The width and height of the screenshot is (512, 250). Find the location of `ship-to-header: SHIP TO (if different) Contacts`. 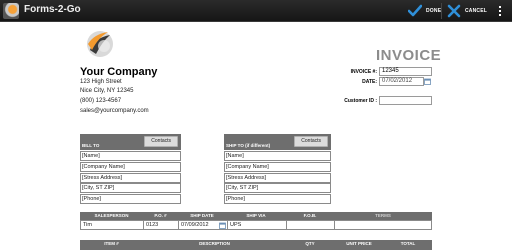

ship-to-header: SHIP TO (if different) Contacts is located at coordinates (277, 142).